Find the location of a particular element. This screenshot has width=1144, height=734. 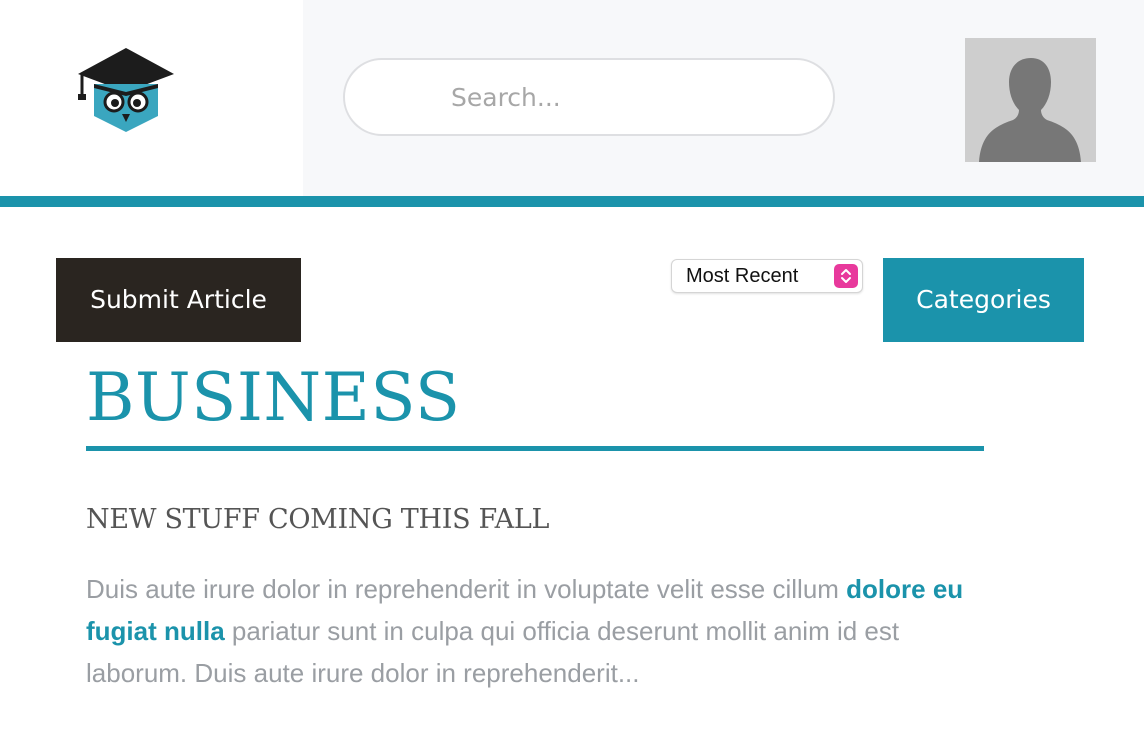

site-logo is located at coordinates (126, 89).